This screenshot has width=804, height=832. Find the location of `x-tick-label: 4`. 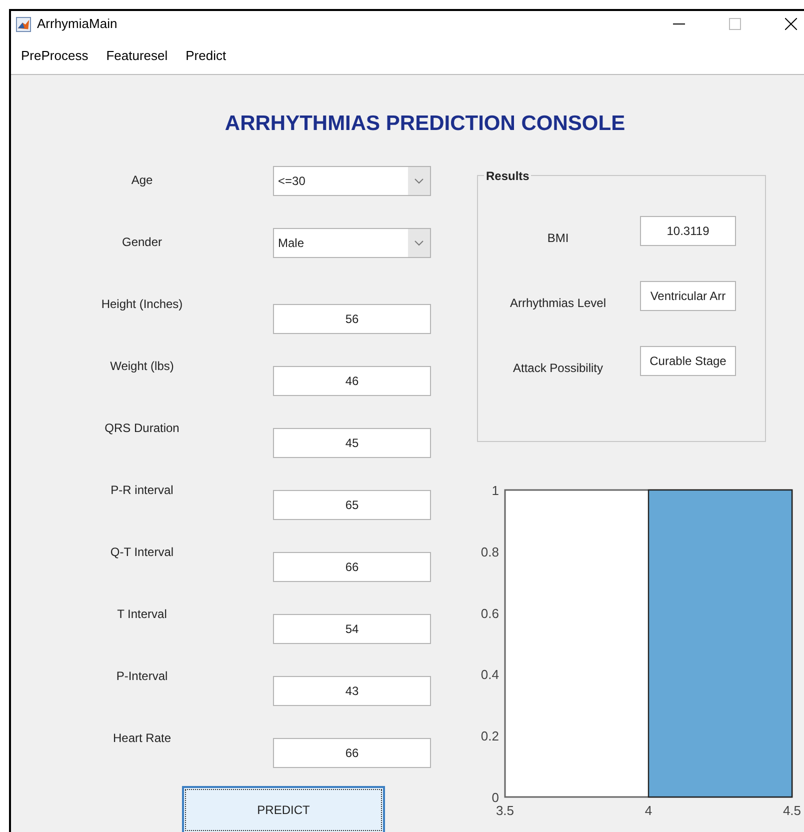

x-tick-label: 4 is located at coordinates (648, 810).